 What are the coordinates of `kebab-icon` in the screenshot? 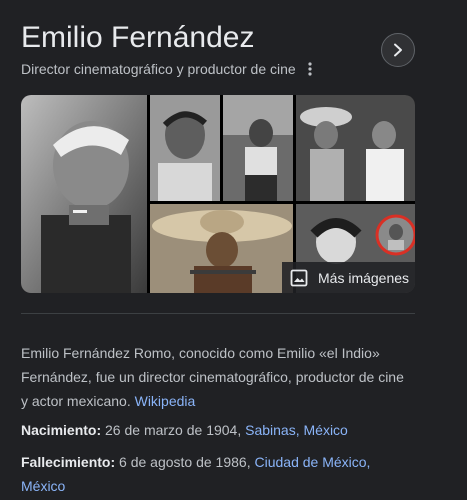 It's located at (310, 69).